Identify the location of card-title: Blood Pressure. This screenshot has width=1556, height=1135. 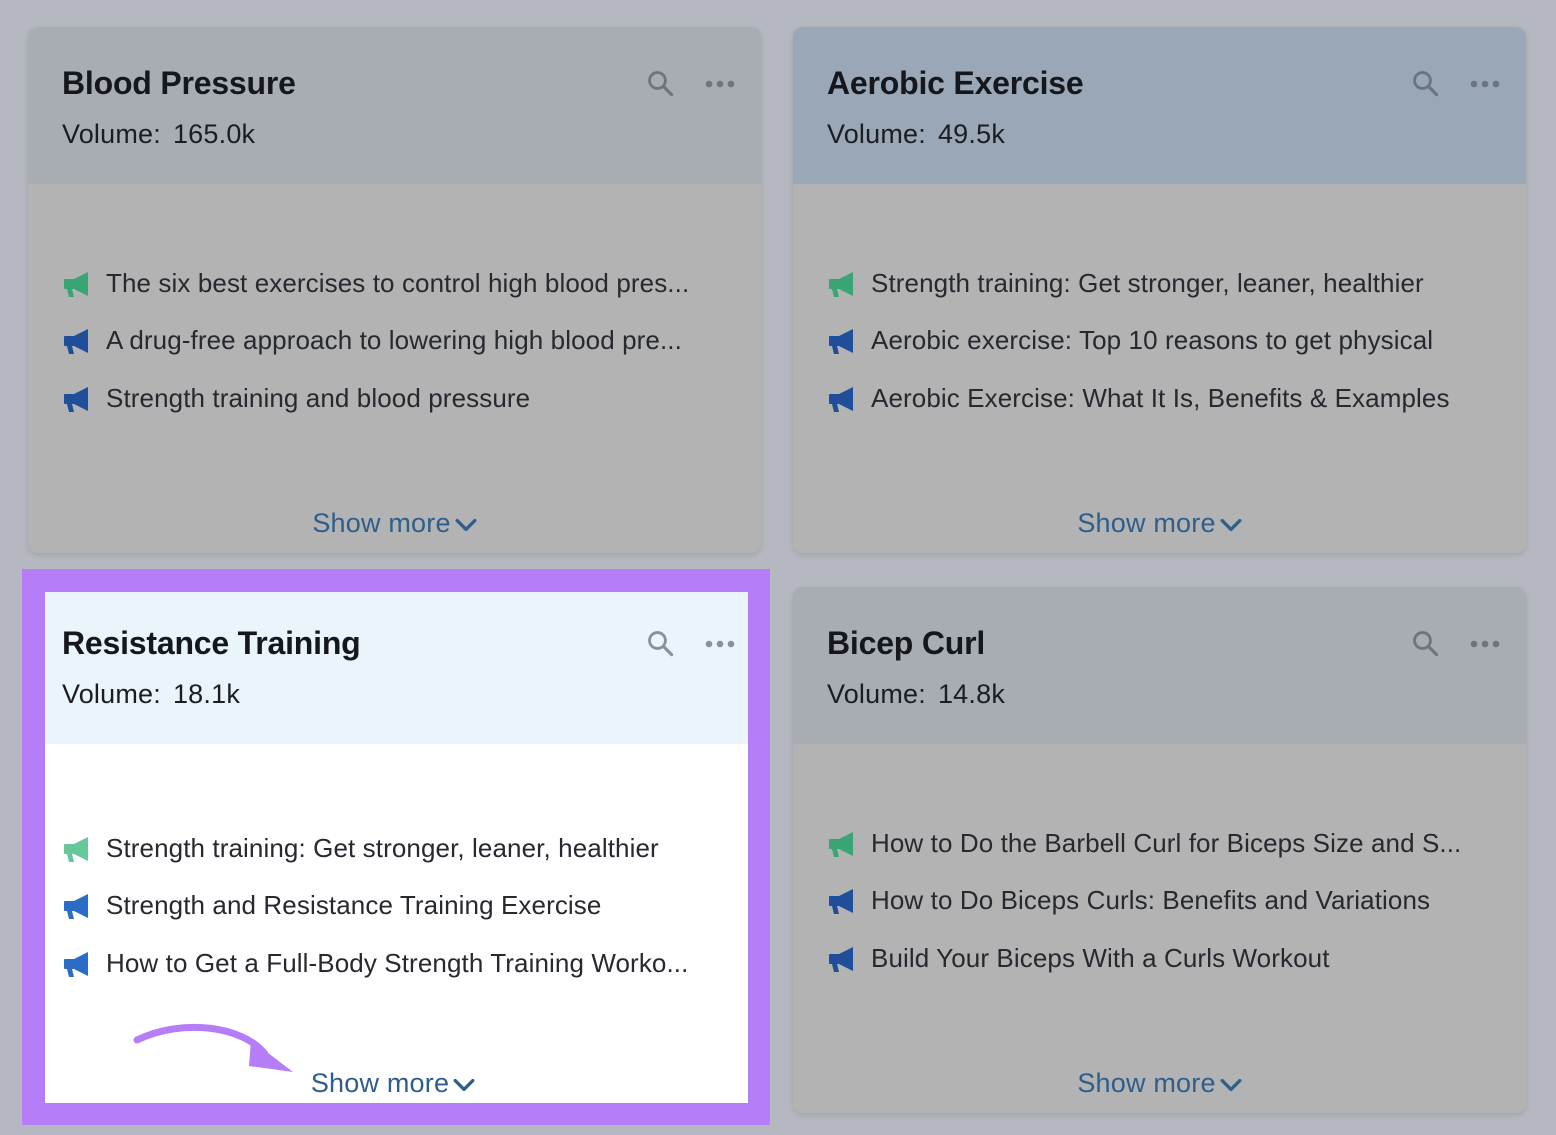
(179, 83).